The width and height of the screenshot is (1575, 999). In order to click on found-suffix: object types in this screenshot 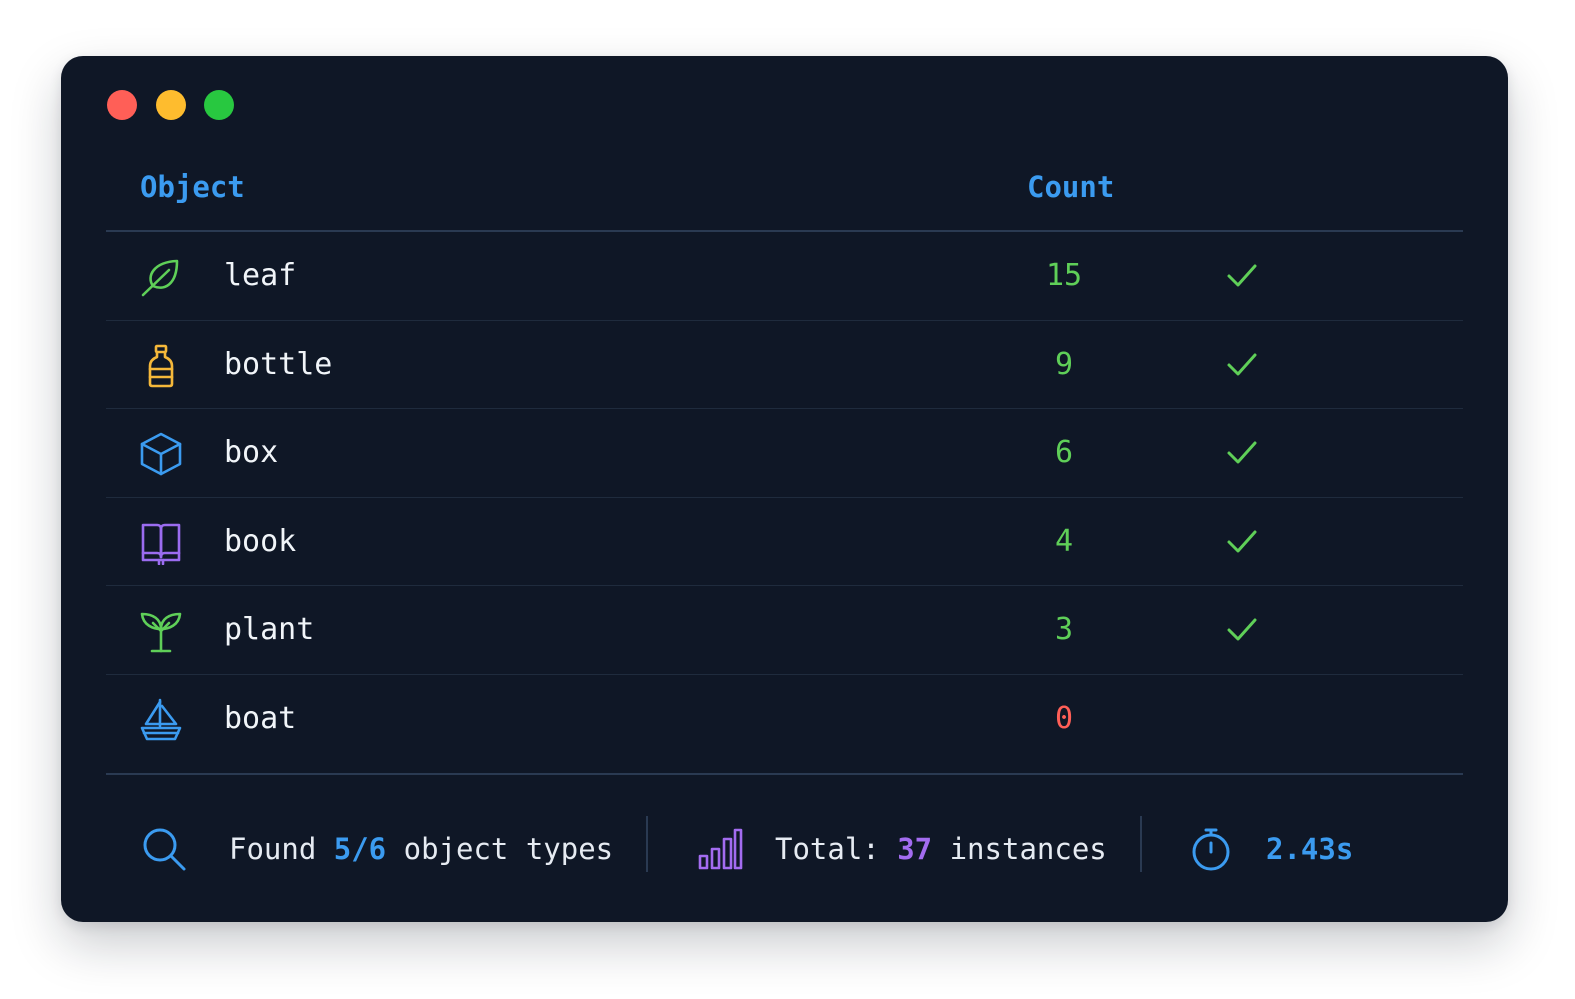, I will do `click(500, 848)`.